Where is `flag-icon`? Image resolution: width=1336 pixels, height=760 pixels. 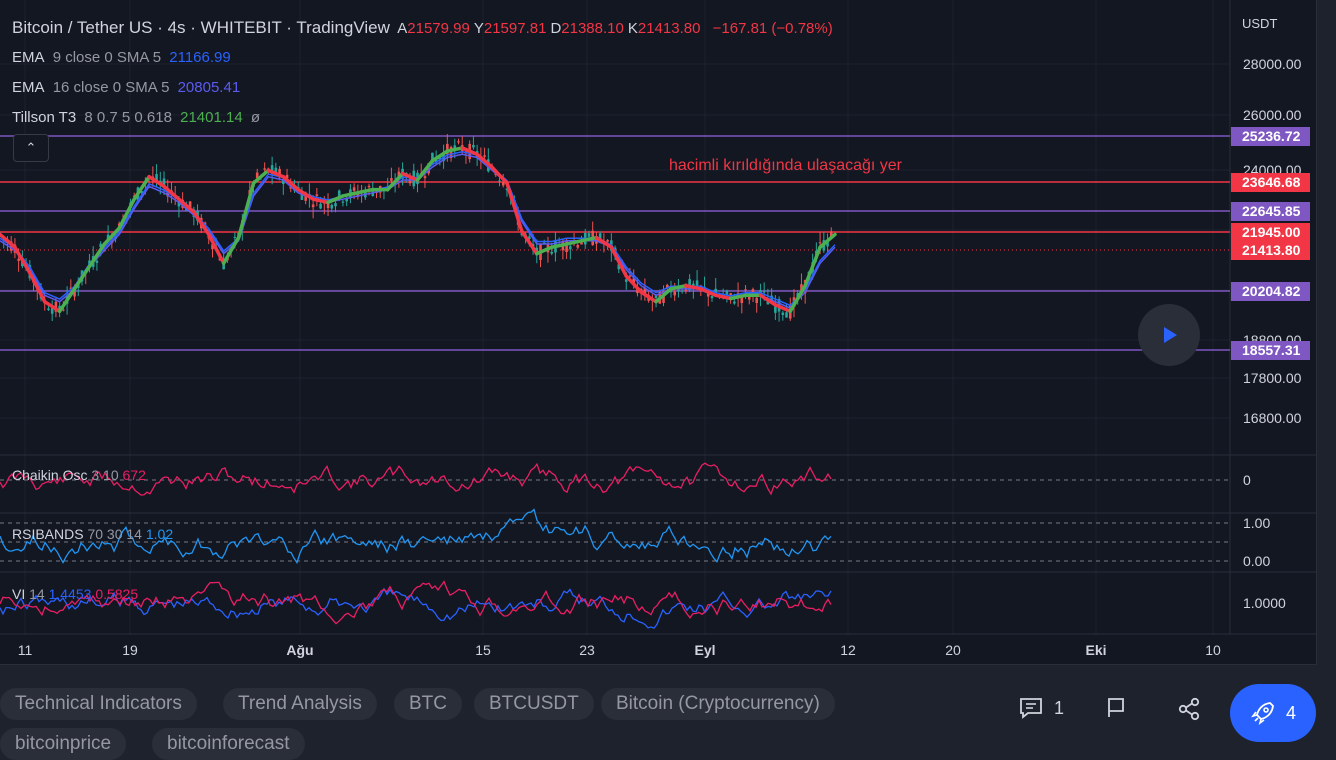 flag-icon is located at coordinates (1116, 707).